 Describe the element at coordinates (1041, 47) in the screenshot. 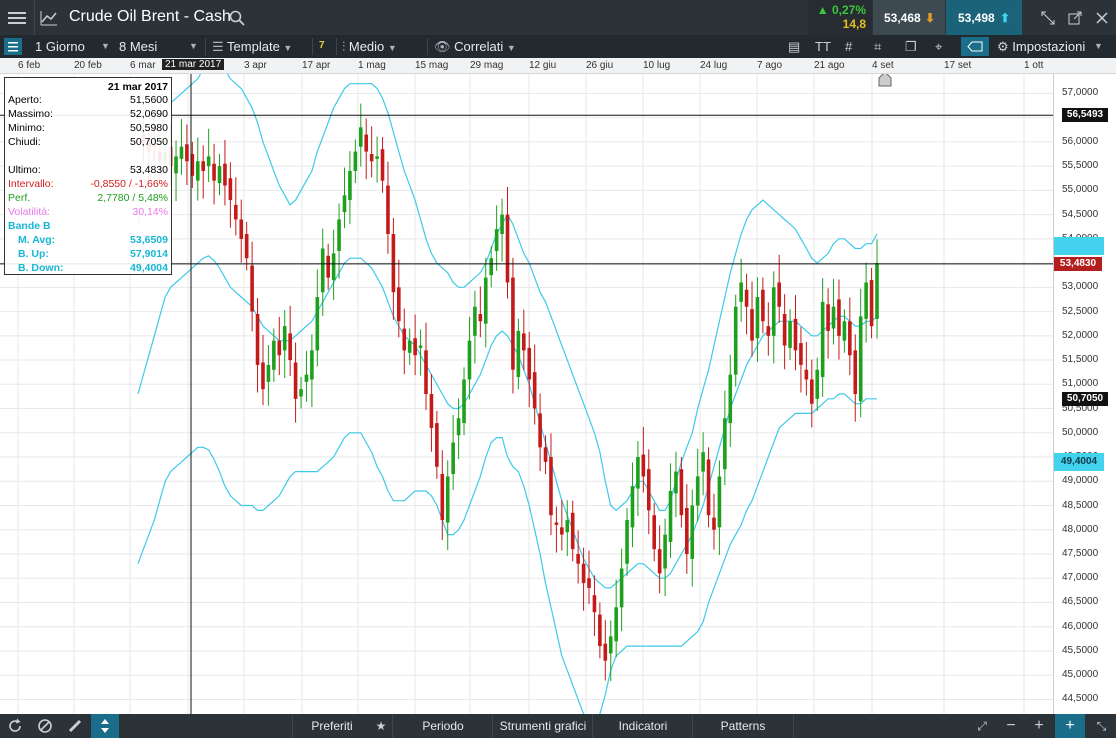

I see `settings-button: ⚙ Impostazioni` at that location.